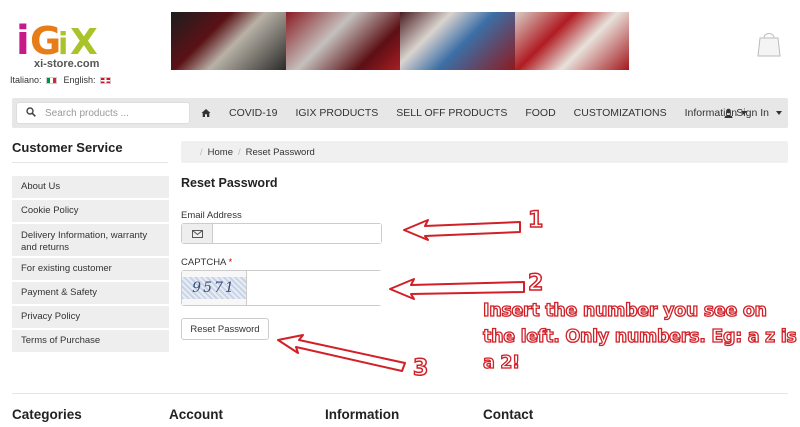 The image size is (800, 427). What do you see at coordinates (225, 329) in the screenshot?
I see `reset-password-button: Reset Password` at bounding box center [225, 329].